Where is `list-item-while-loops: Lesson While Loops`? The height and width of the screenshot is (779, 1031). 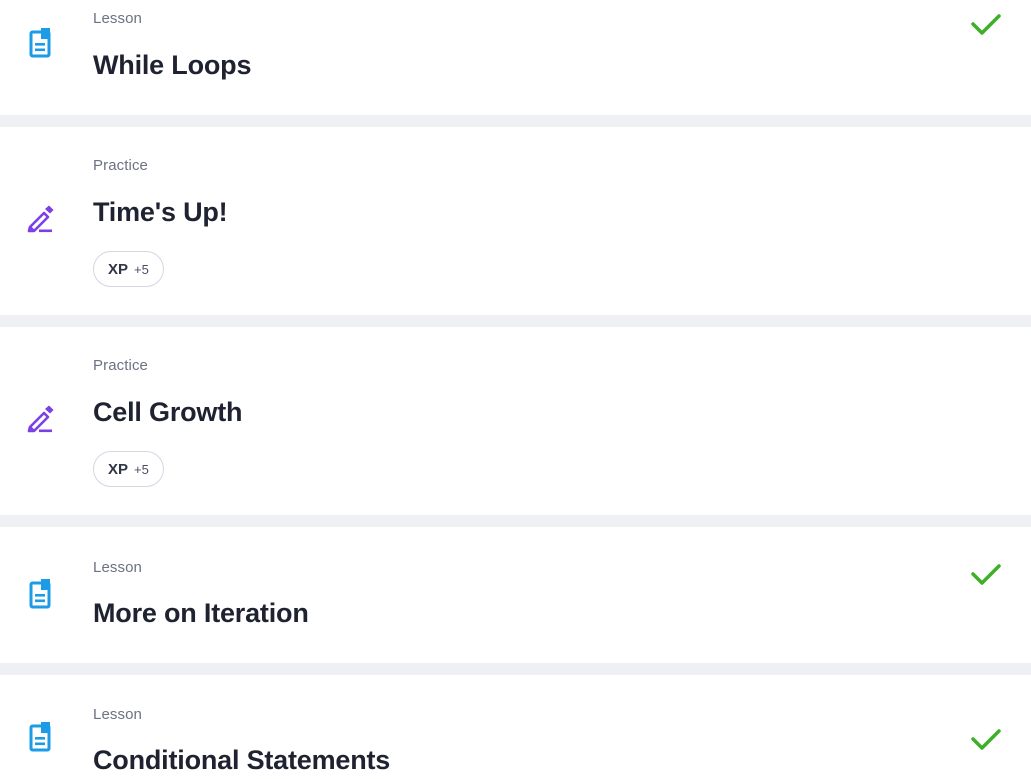
list-item-while-loops: Lesson While Loops is located at coordinates (515, 57).